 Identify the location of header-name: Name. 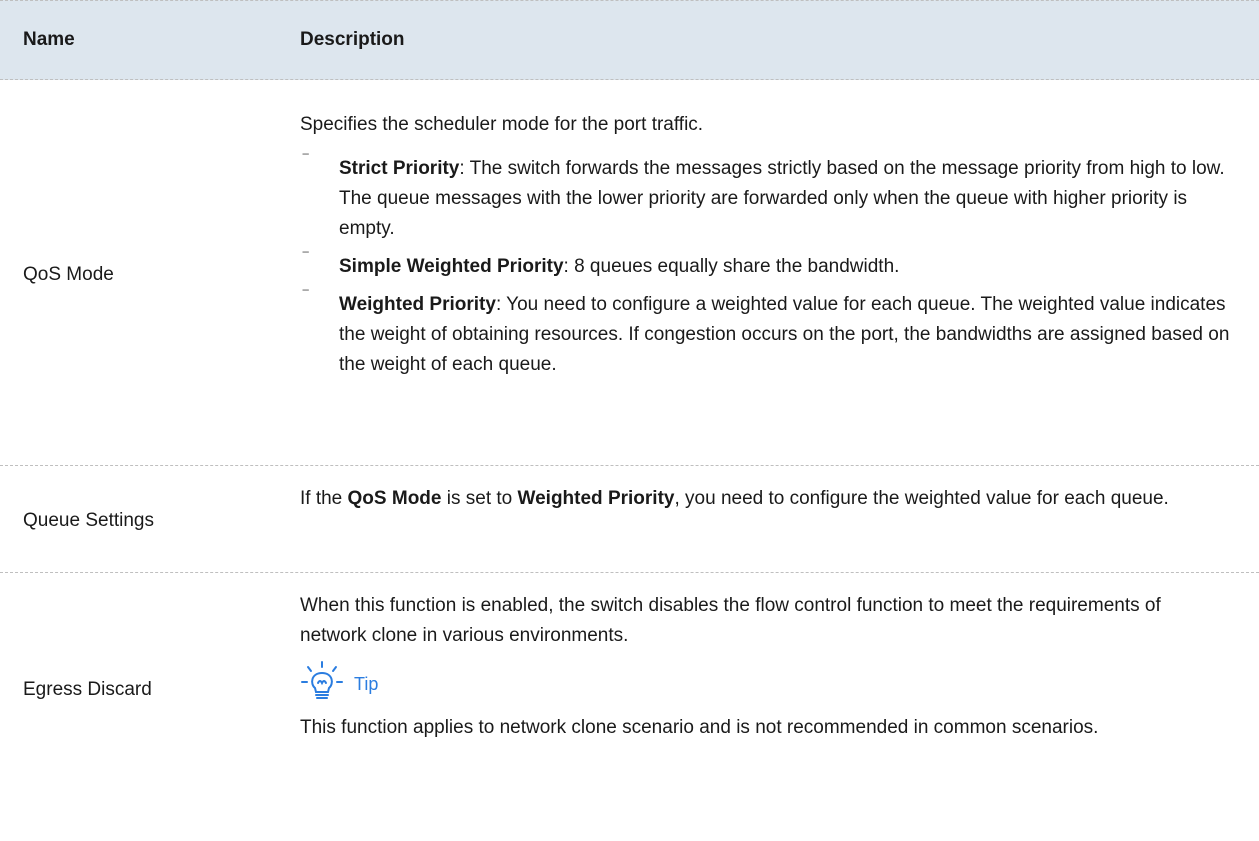
(49, 39).